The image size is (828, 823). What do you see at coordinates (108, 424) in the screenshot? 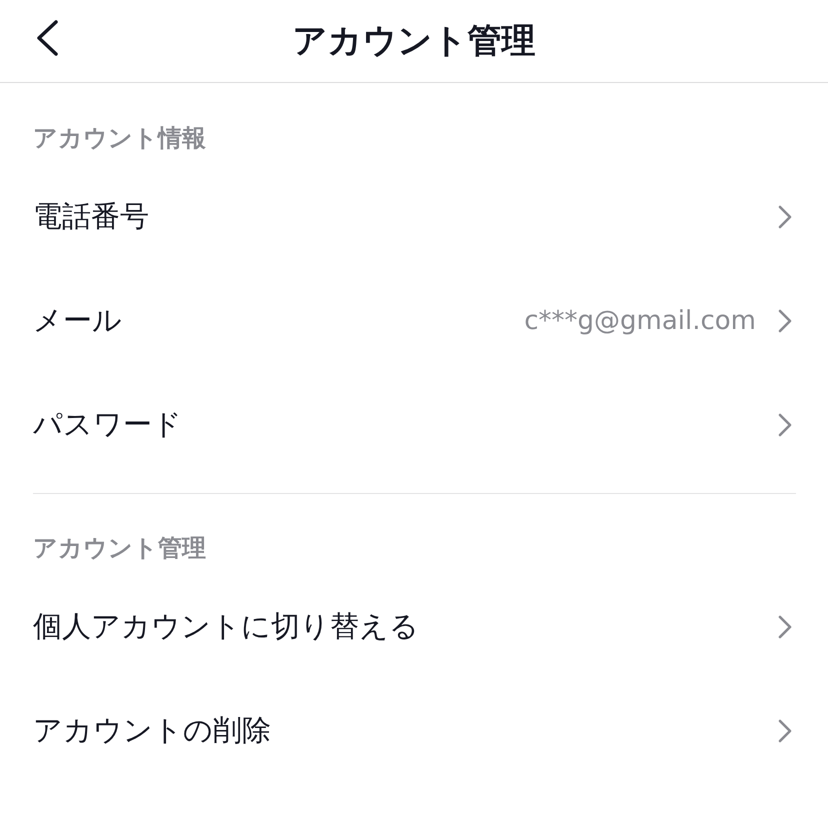
I see `row-label: パスワード` at bounding box center [108, 424].